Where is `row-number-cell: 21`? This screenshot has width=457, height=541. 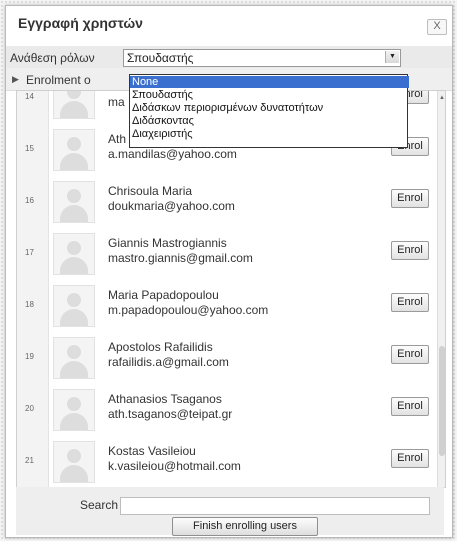
row-number-cell: 21 is located at coordinates (33, 461).